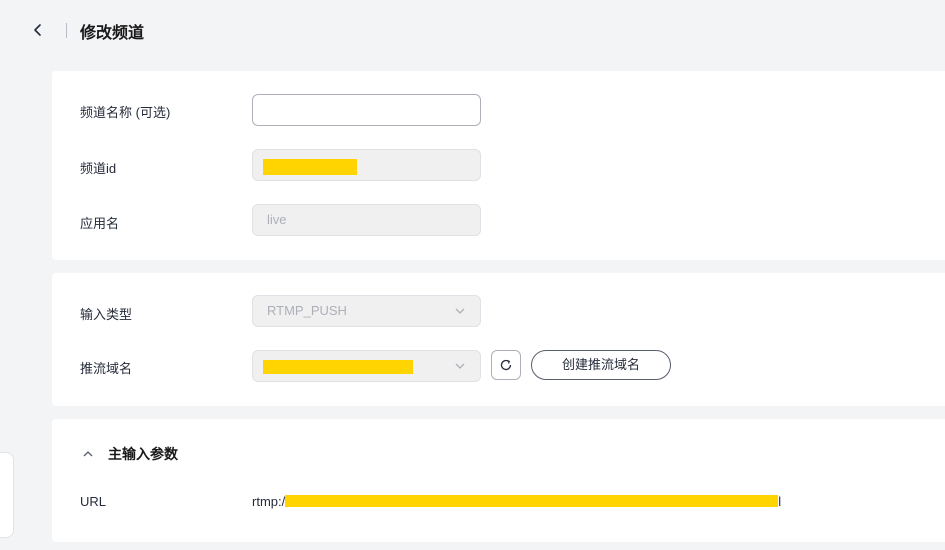 This screenshot has width=945, height=550. I want to click on url-value: rtmp:/ l, so click(516, 501).